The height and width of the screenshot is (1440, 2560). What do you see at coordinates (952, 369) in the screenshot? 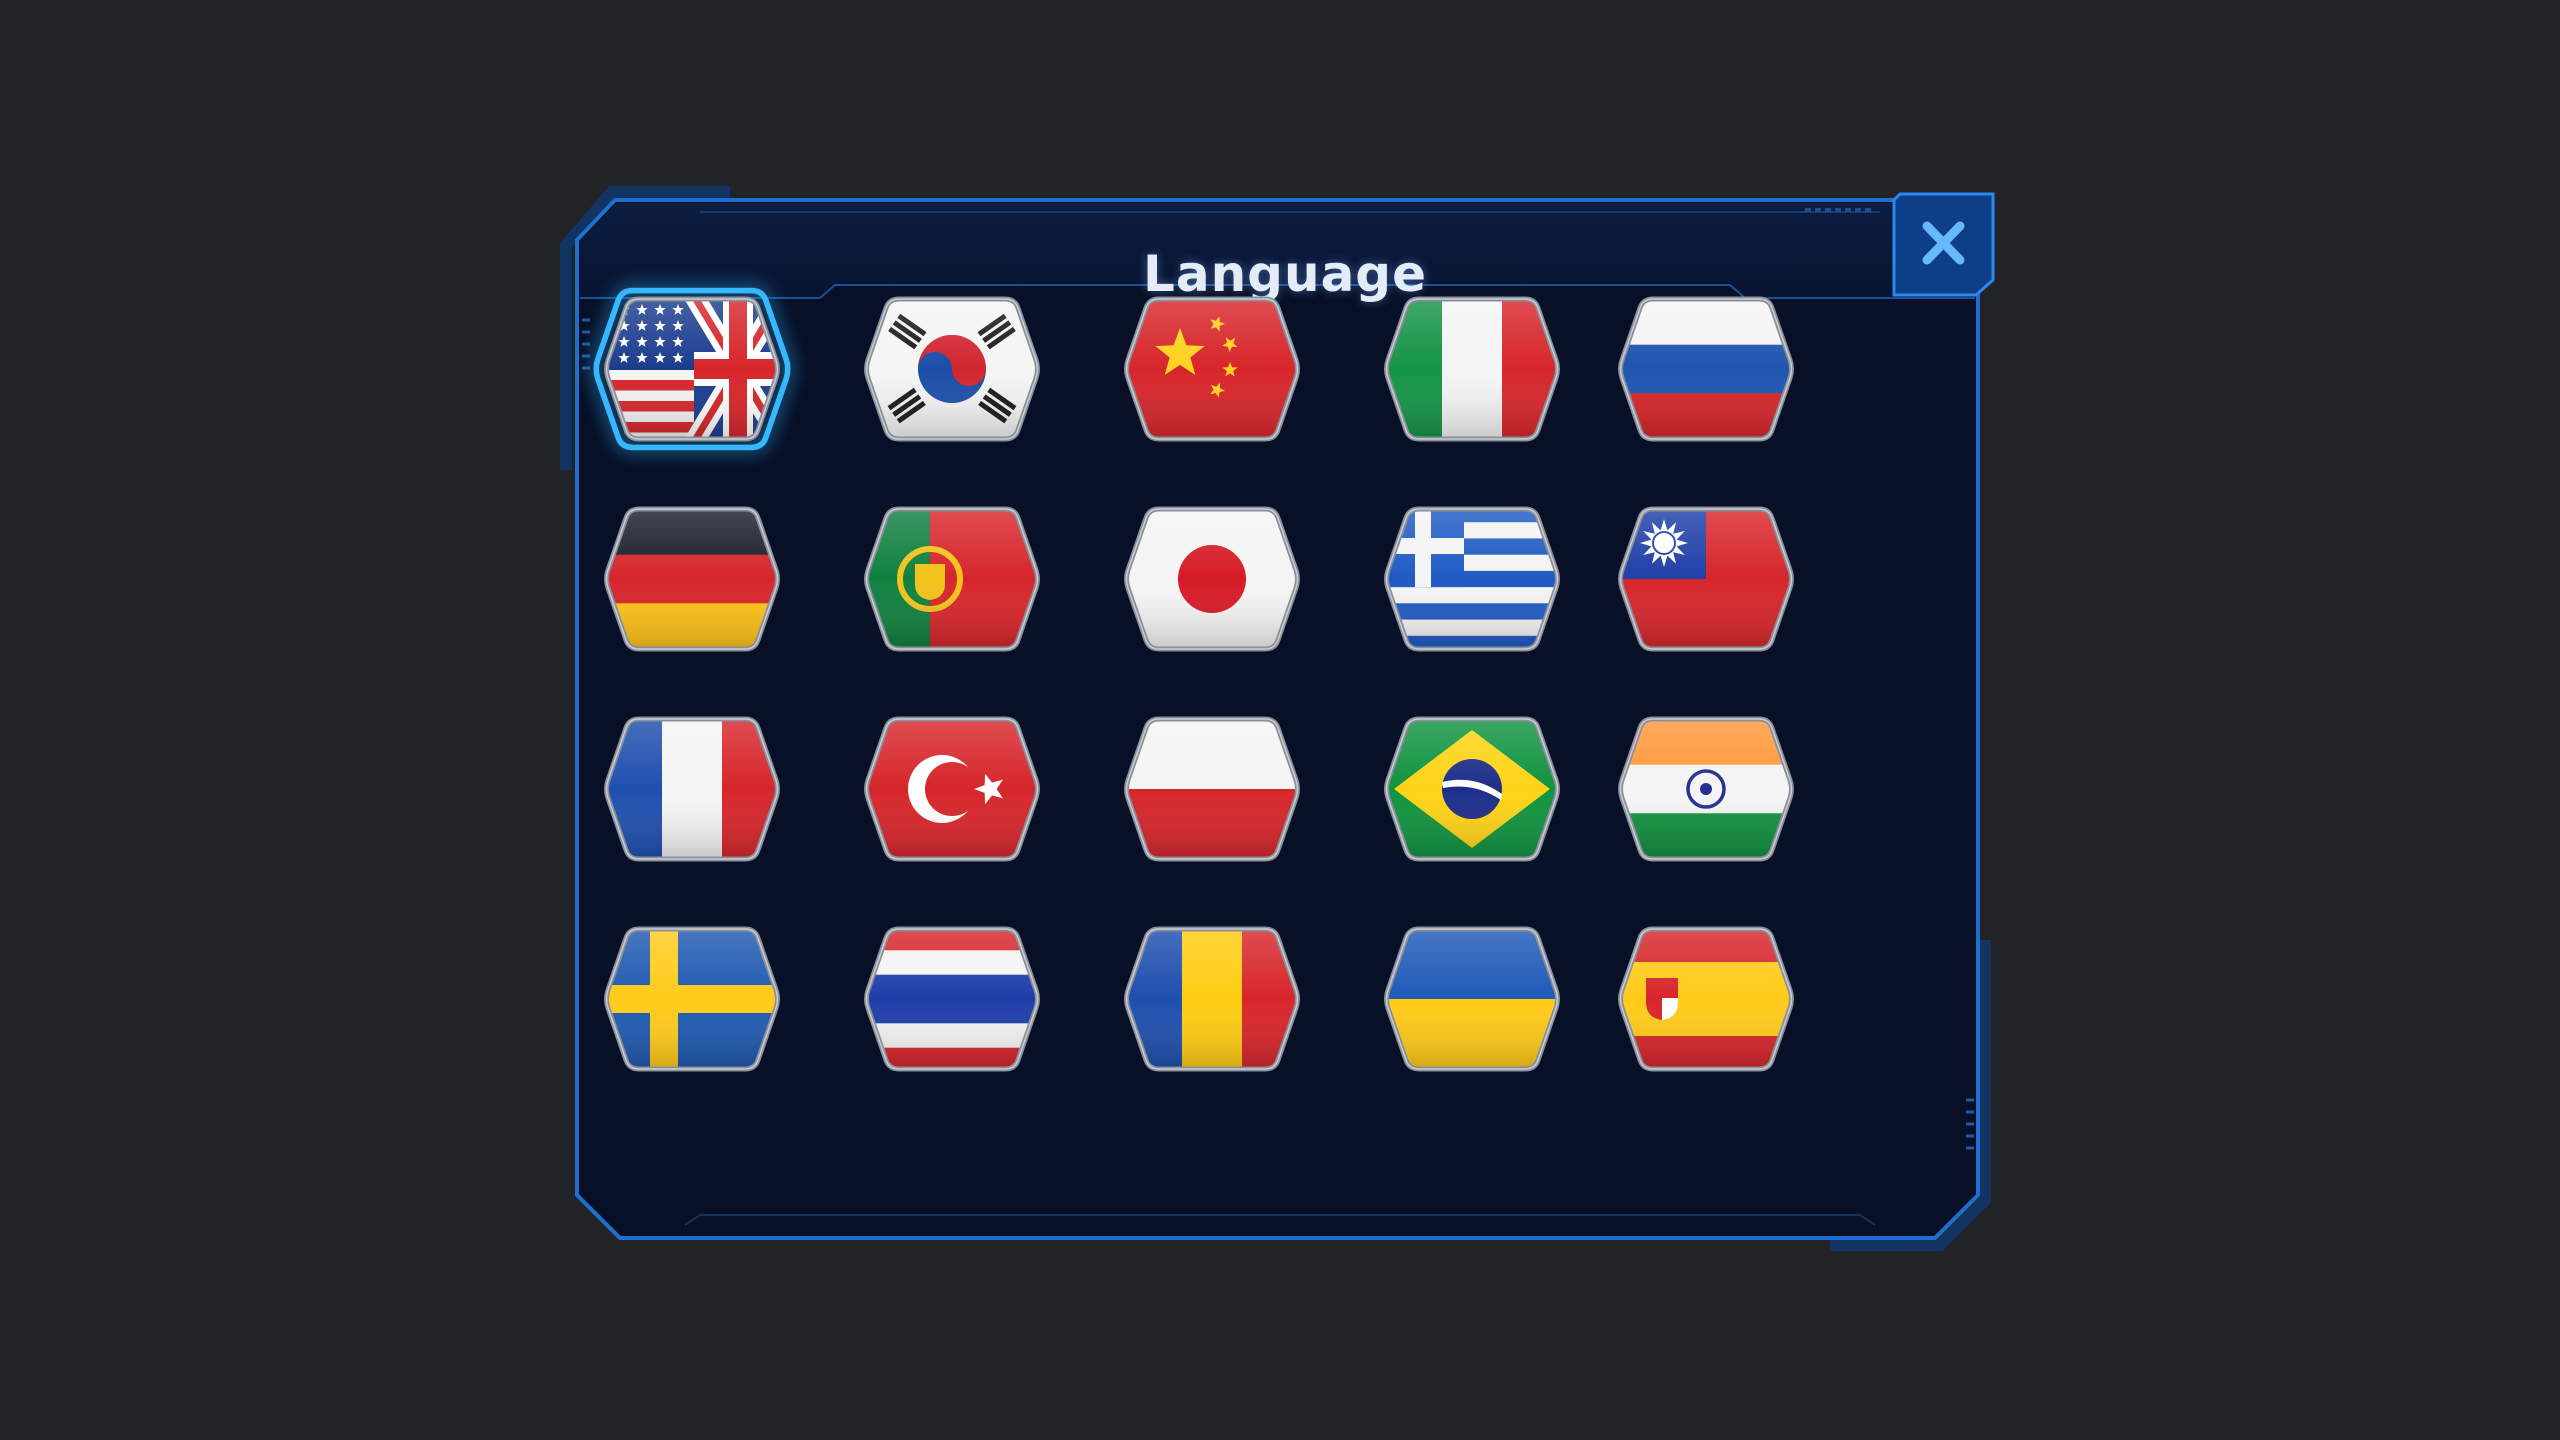
I see `language-option-south-korea` at bounding box center [952, 369].